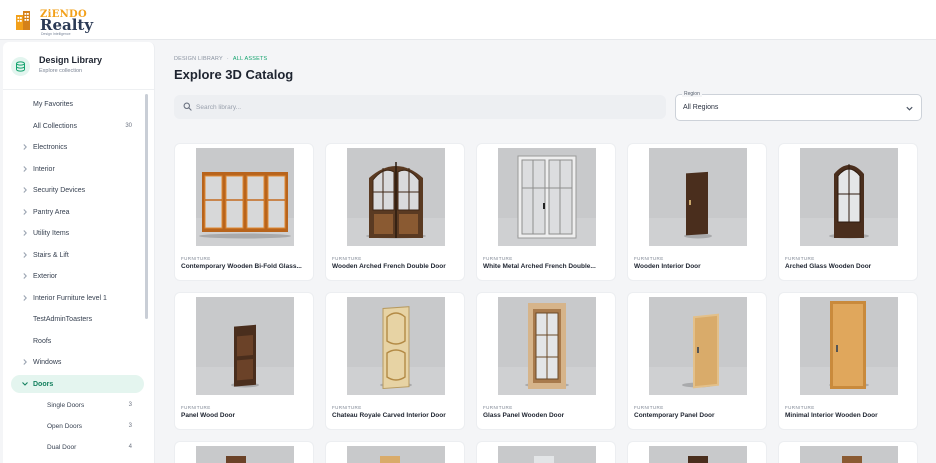 The width and height of the screenshot is (936, 463). Describe the element at coordinates (77, 104) in the screenshot. I see `sidebar-item: My Favorites` at that location.